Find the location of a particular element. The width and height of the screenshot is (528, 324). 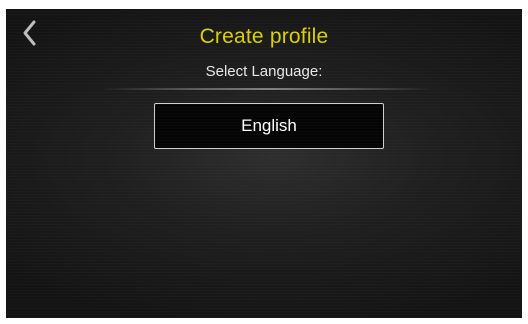

page-title: Create profile is located at coordinates (264, 36).